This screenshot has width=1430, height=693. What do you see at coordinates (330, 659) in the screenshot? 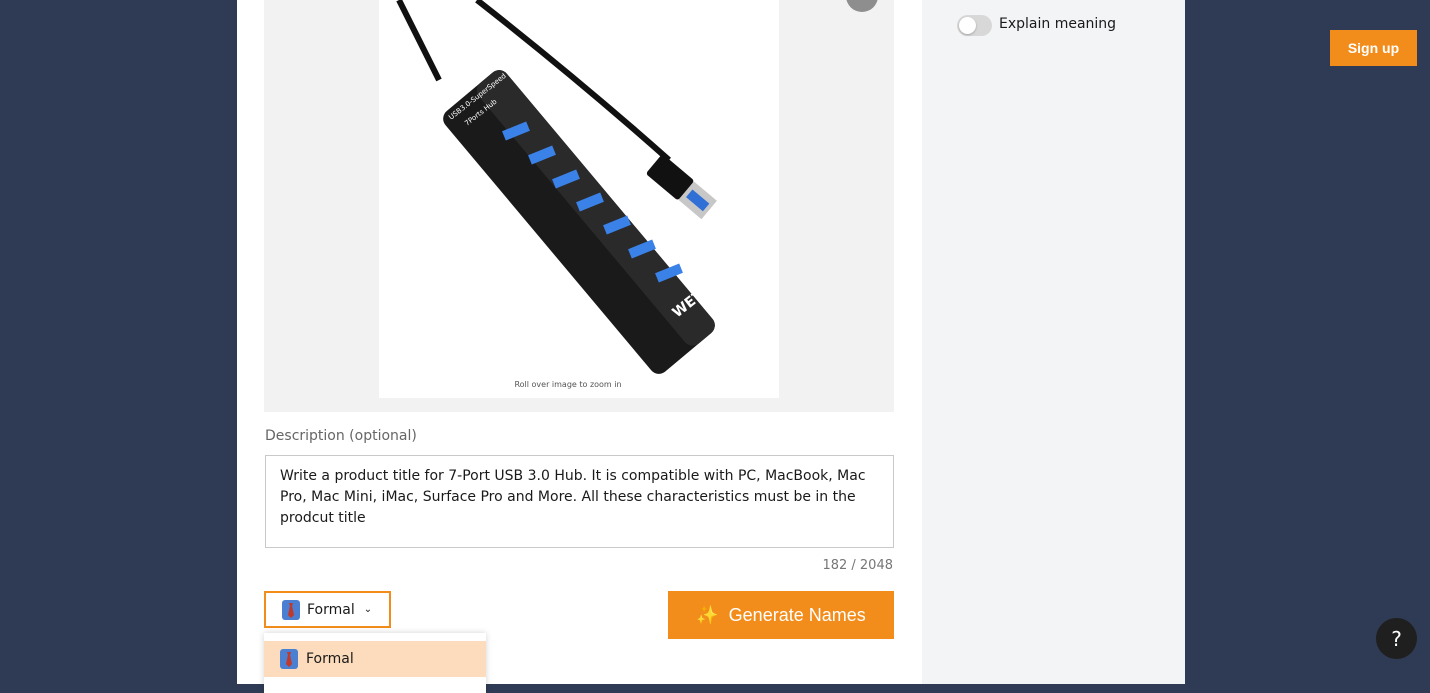
I see `tone-option-label: Formal` at bounding box center [330, 659].